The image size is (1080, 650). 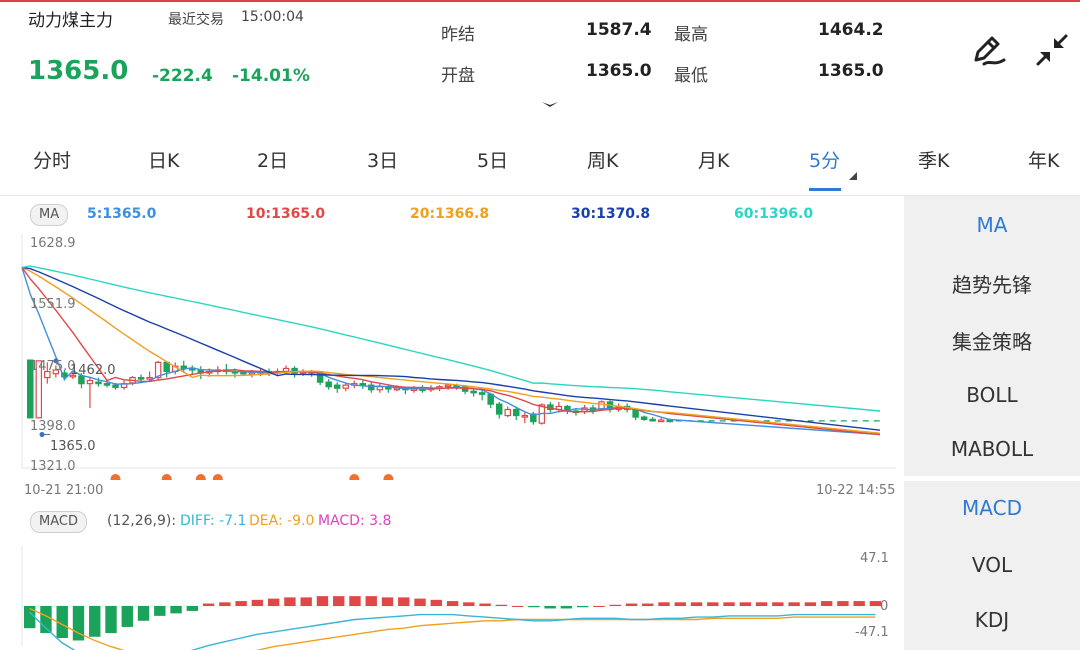 I want to click on price-tick-top: 1628.9, so click(x=53, y=243).